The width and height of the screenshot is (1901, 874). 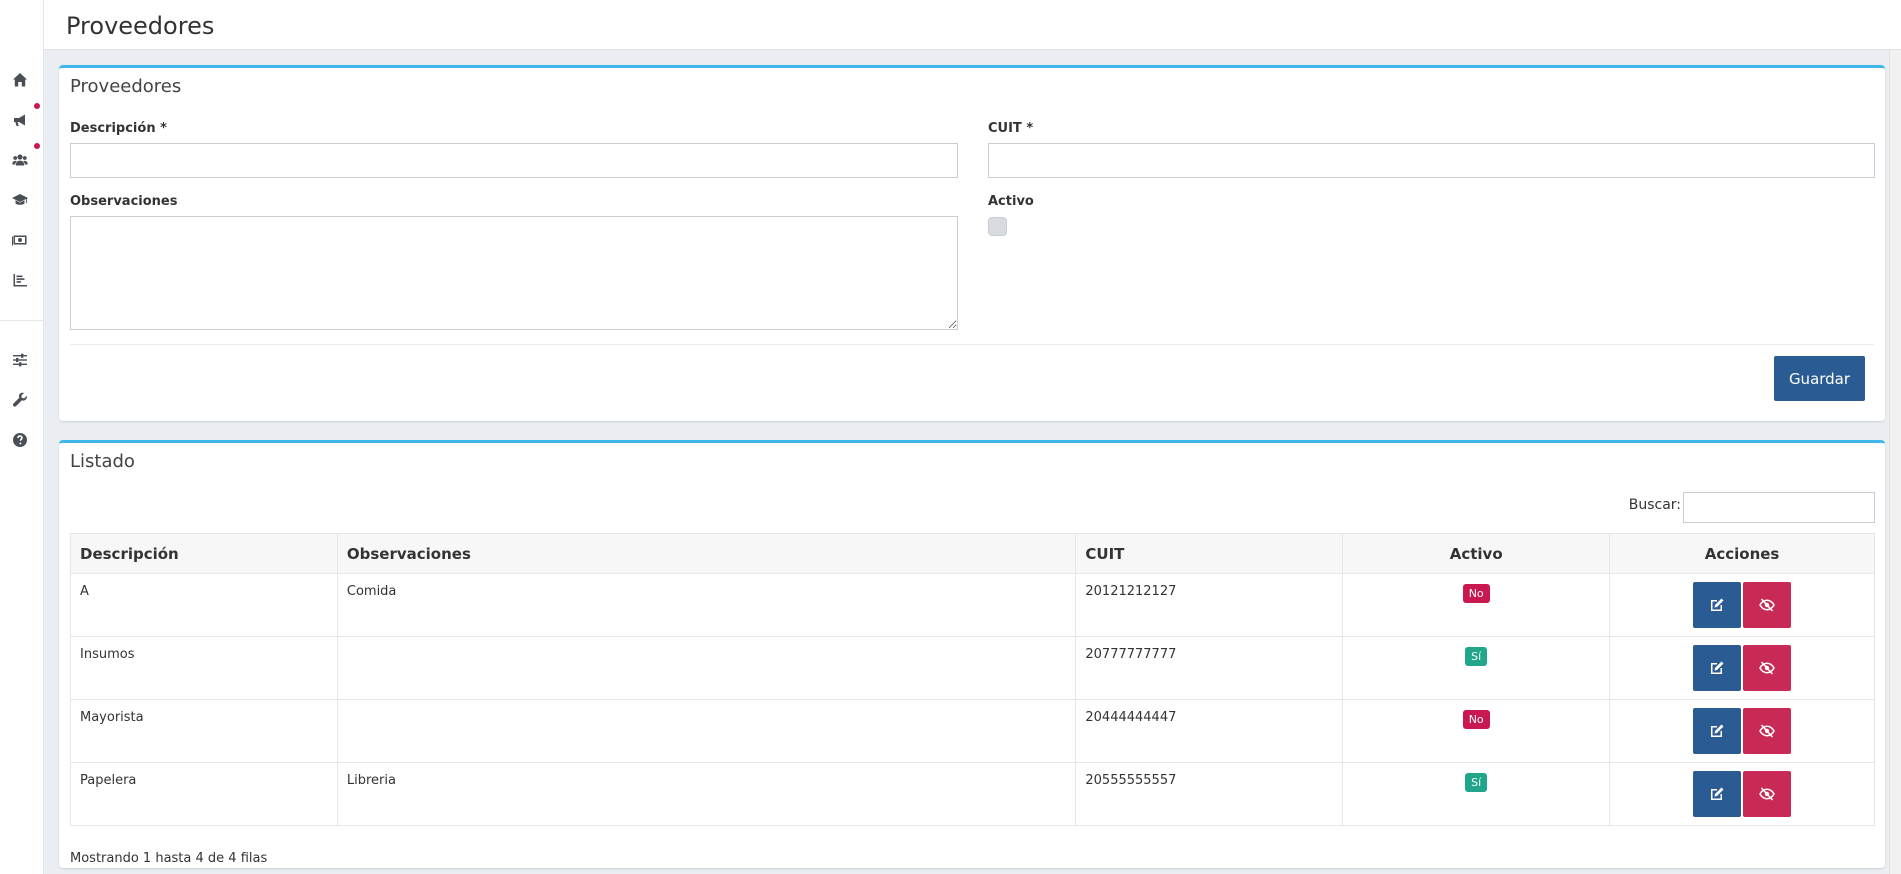 What do you see at coordinates (1654, 505) in the screenshot?
I see `search-label: Buscar:` at bounding box center [1654, 505].